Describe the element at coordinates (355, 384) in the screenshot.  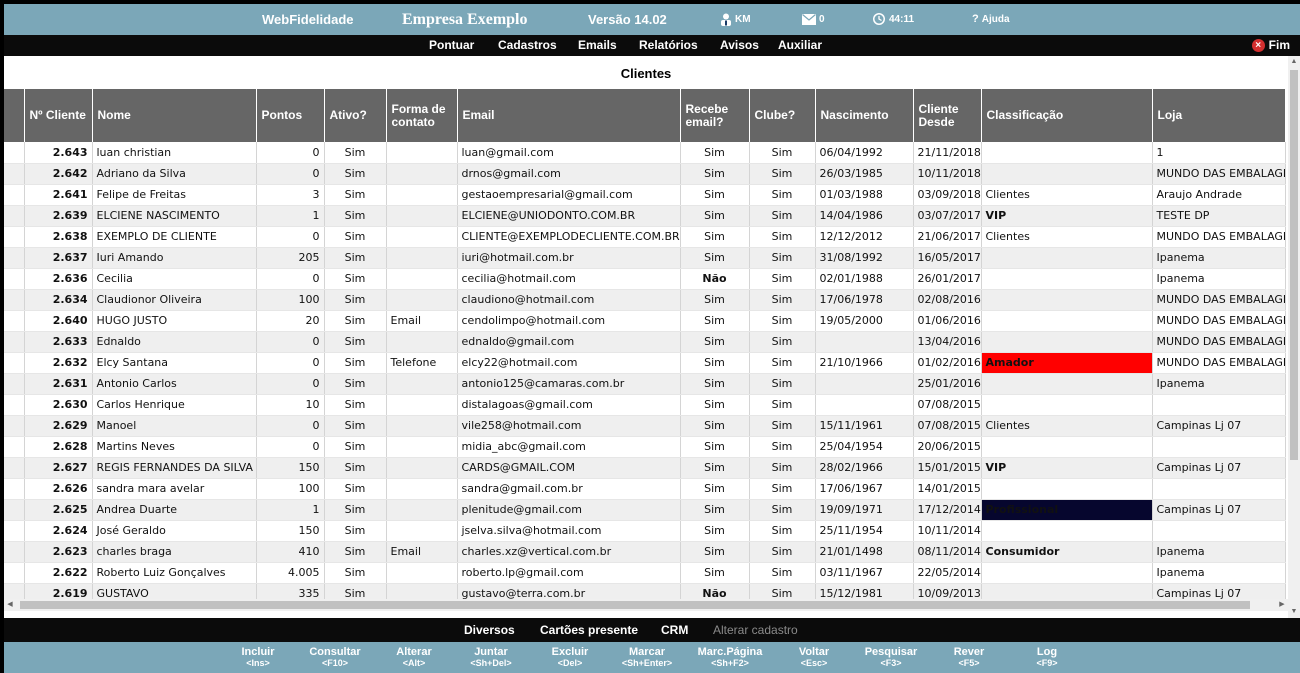
I see `cell-active: Sim` at that location.